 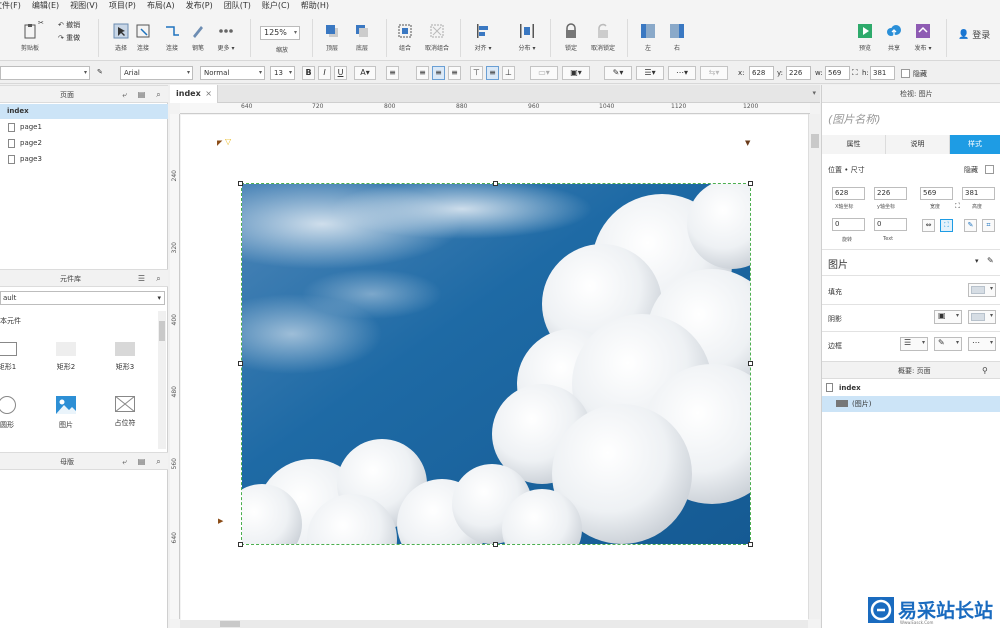 I want to click on library-select: ault ▾, so click(x=82, y=298).